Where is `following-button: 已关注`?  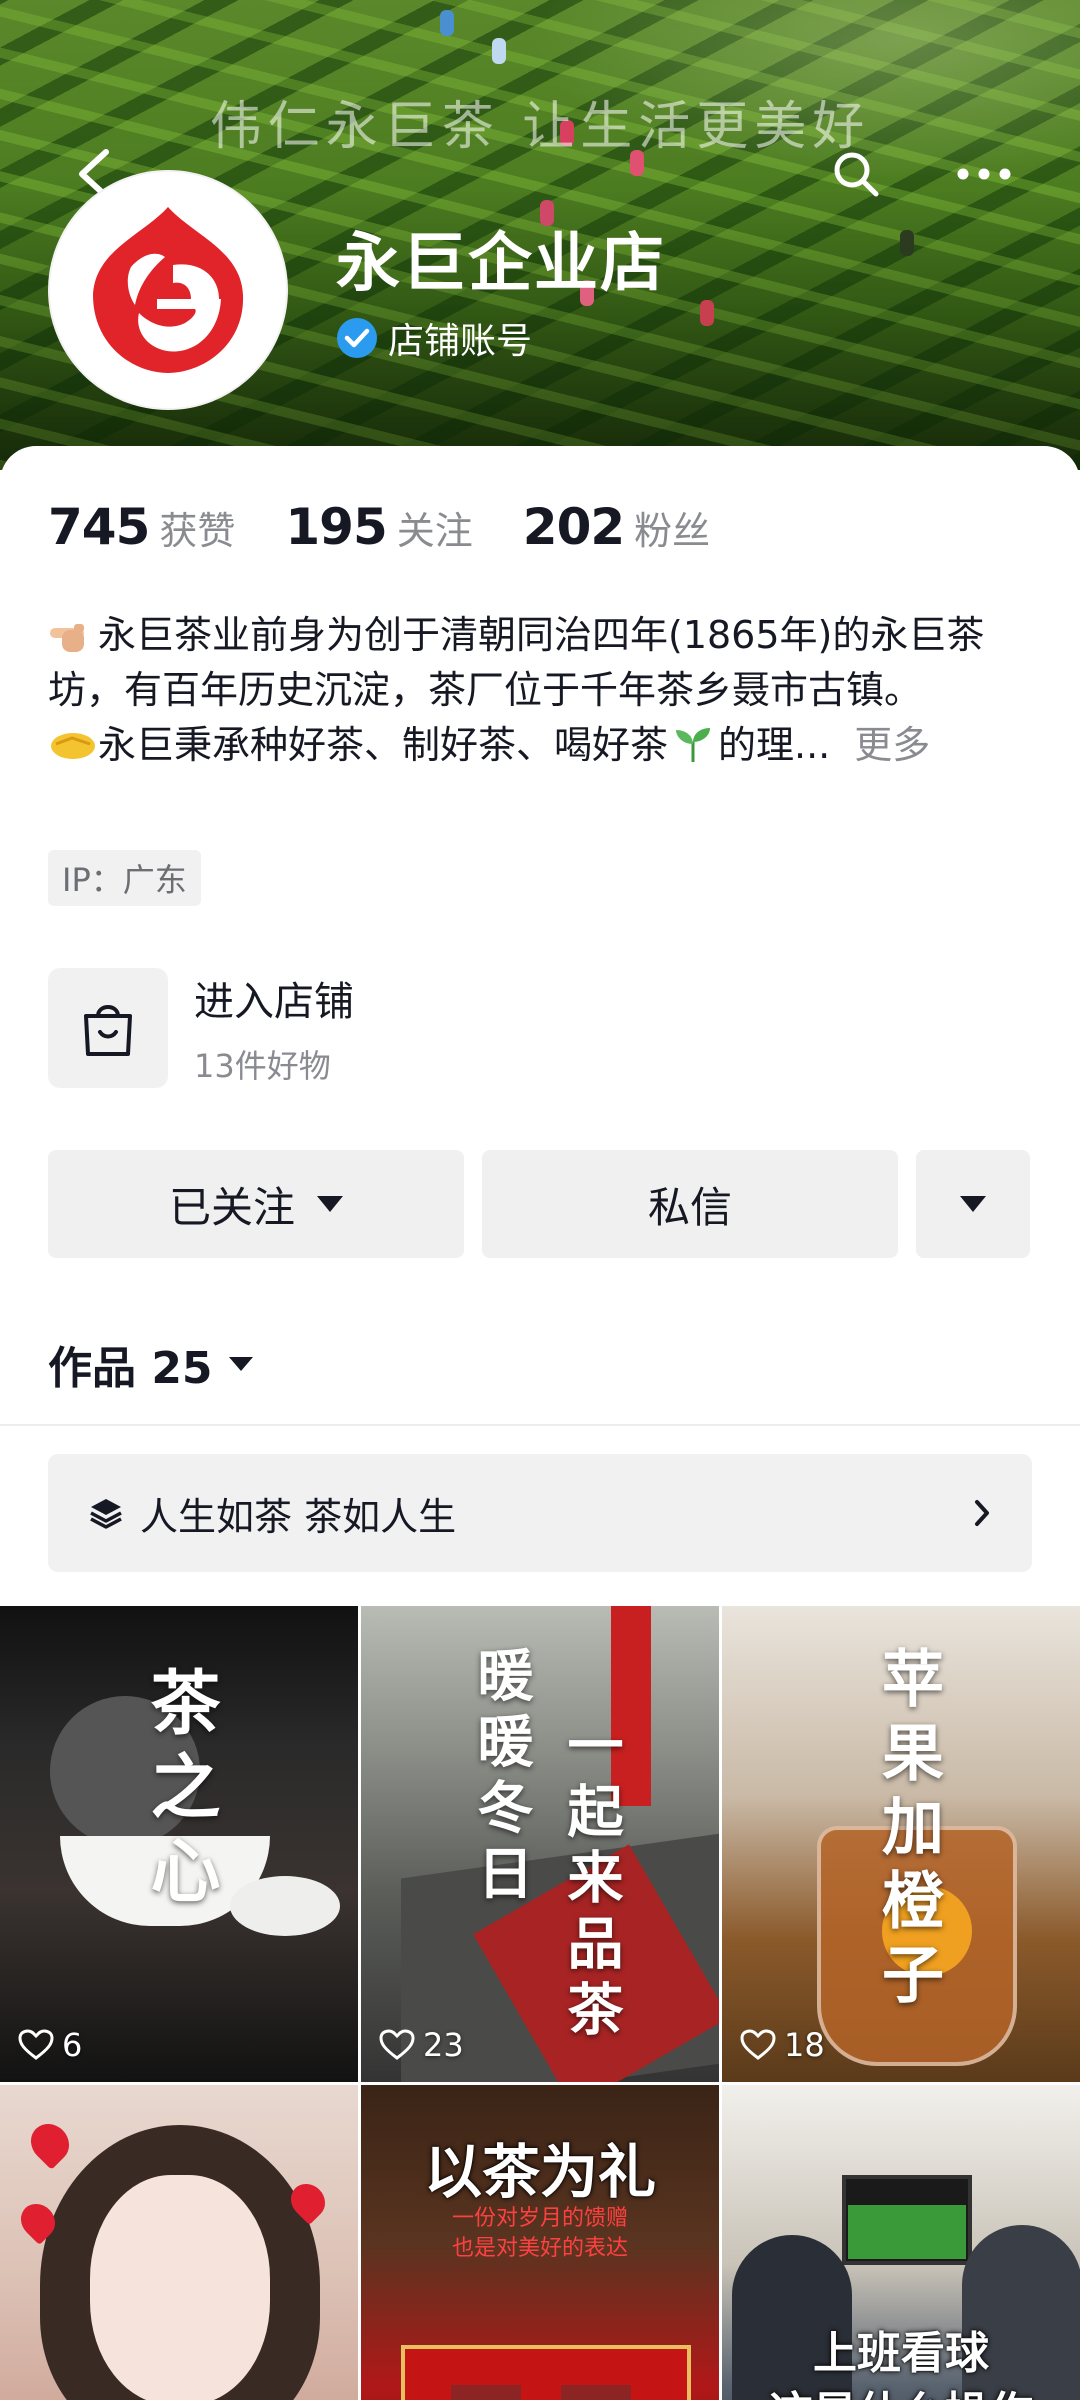 following-button: 已关注 is located at coordinates (256, 1204).